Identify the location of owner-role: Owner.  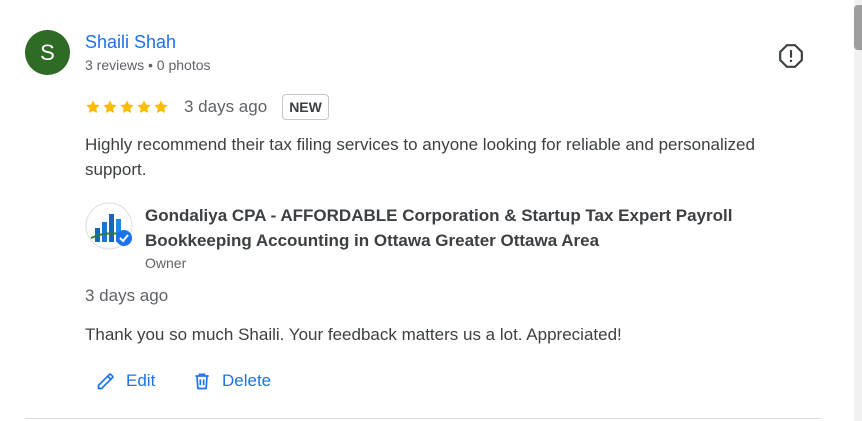
(166, 263).